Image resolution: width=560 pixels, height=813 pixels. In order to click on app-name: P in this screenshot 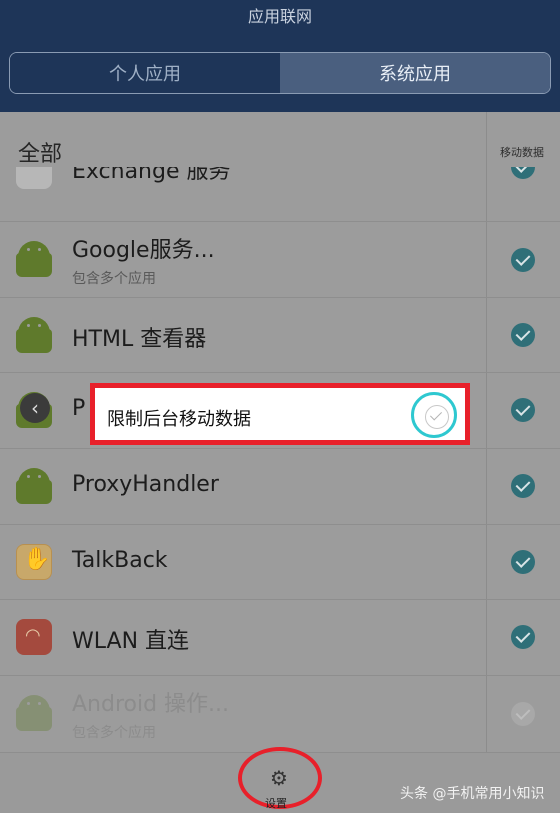, I will do `click(79, 408)`.